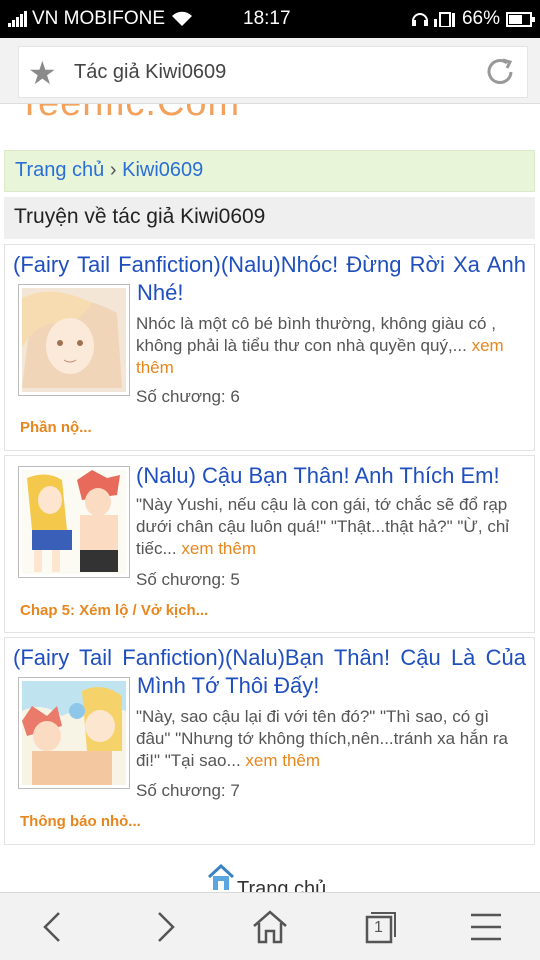 This screenshot has width=540, height=960. Describe the element at coordinates (162, 170) in the screenshot. I see `breadcrumb-current-link: Kiwi0609` at that location.